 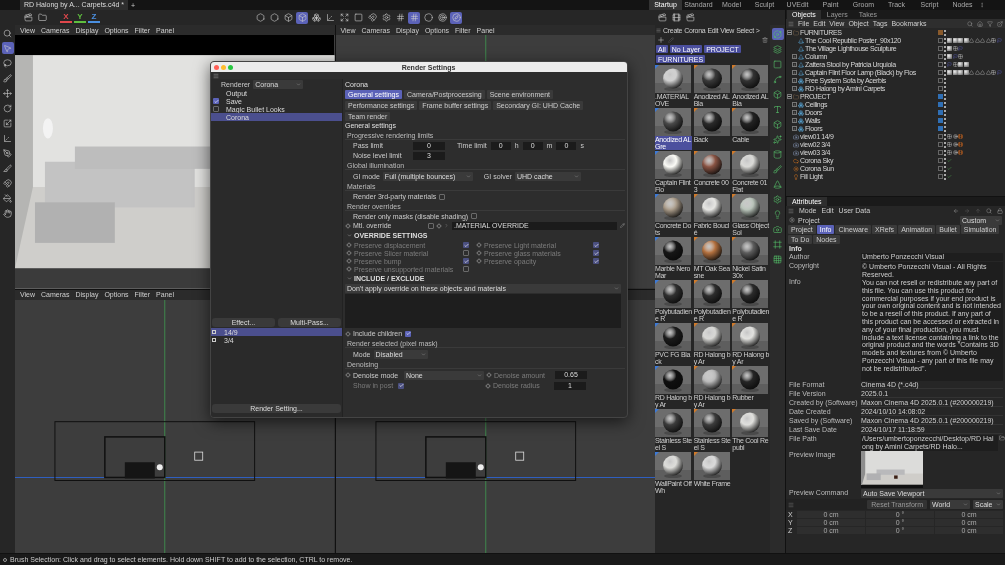 What do you see at coordinates (456, 17) in the screenshot?
I see `compass-icon` at bounding box center [456, 17].